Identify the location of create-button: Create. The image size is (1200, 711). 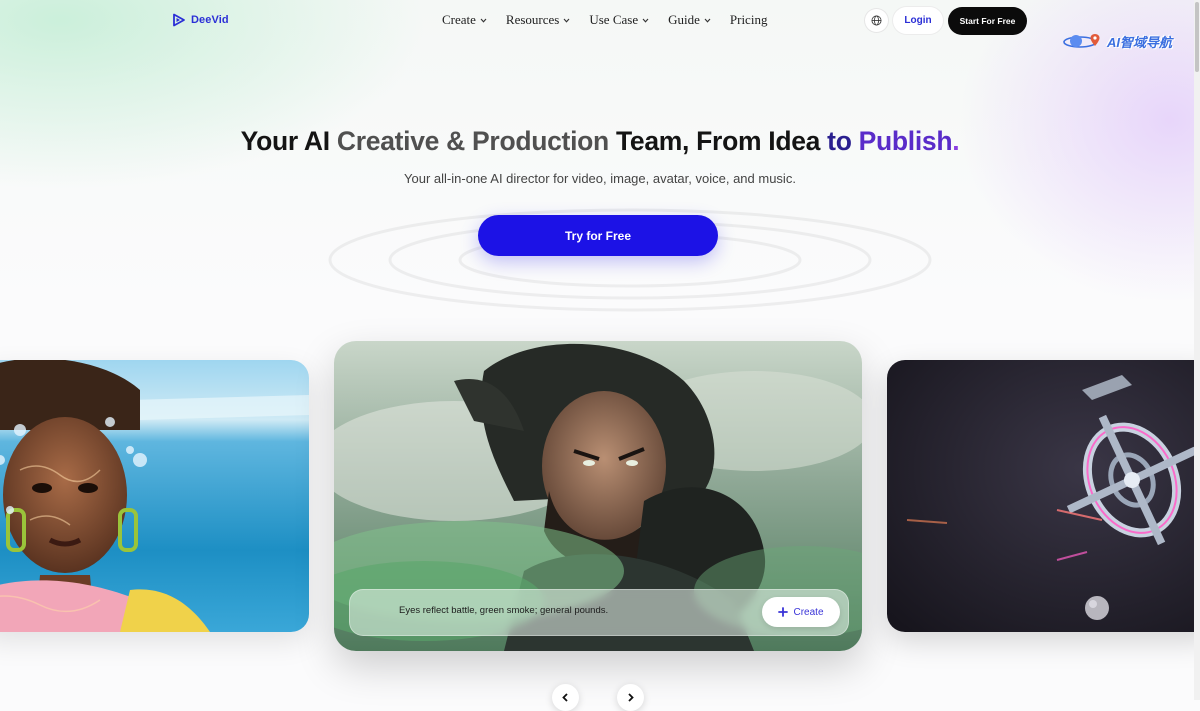
(801, 612).